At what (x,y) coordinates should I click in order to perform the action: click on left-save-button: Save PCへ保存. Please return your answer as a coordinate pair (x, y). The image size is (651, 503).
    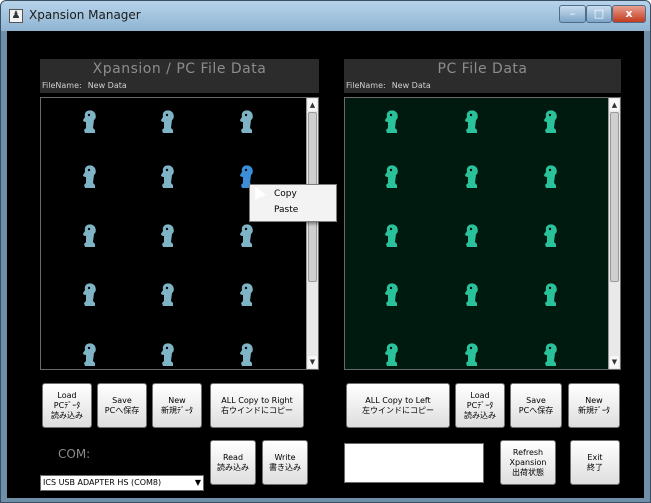
    Looking at the image, I should click on (122, 405).